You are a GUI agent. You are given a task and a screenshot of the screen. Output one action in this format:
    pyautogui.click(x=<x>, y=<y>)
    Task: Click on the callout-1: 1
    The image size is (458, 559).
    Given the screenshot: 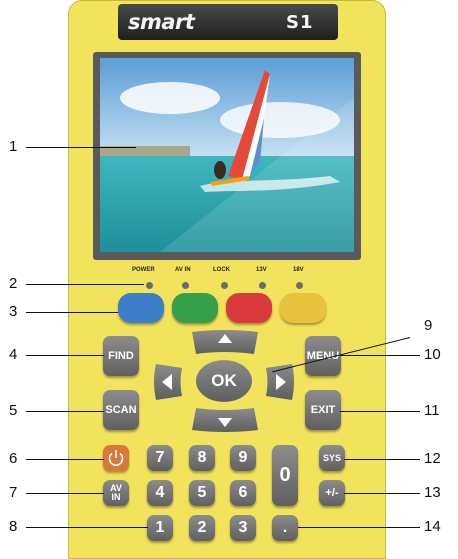 What is the action you would take?
    pyautogui.click(x=13, y=146)
    